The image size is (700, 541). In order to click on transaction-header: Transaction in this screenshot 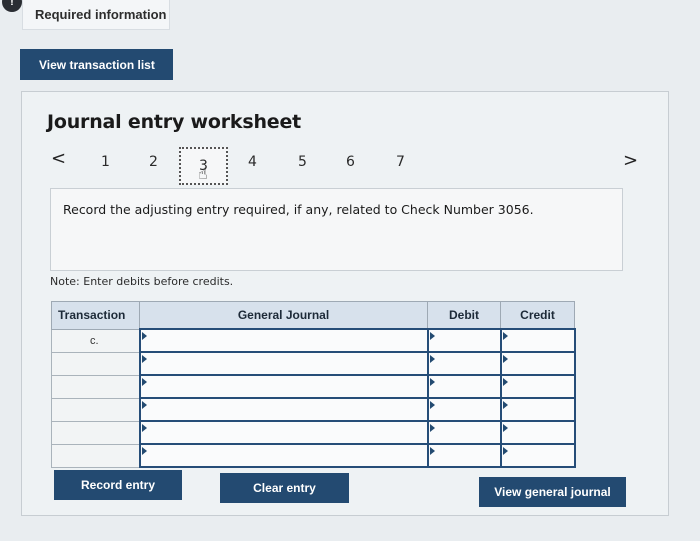, I will do `click(95, 315)`.